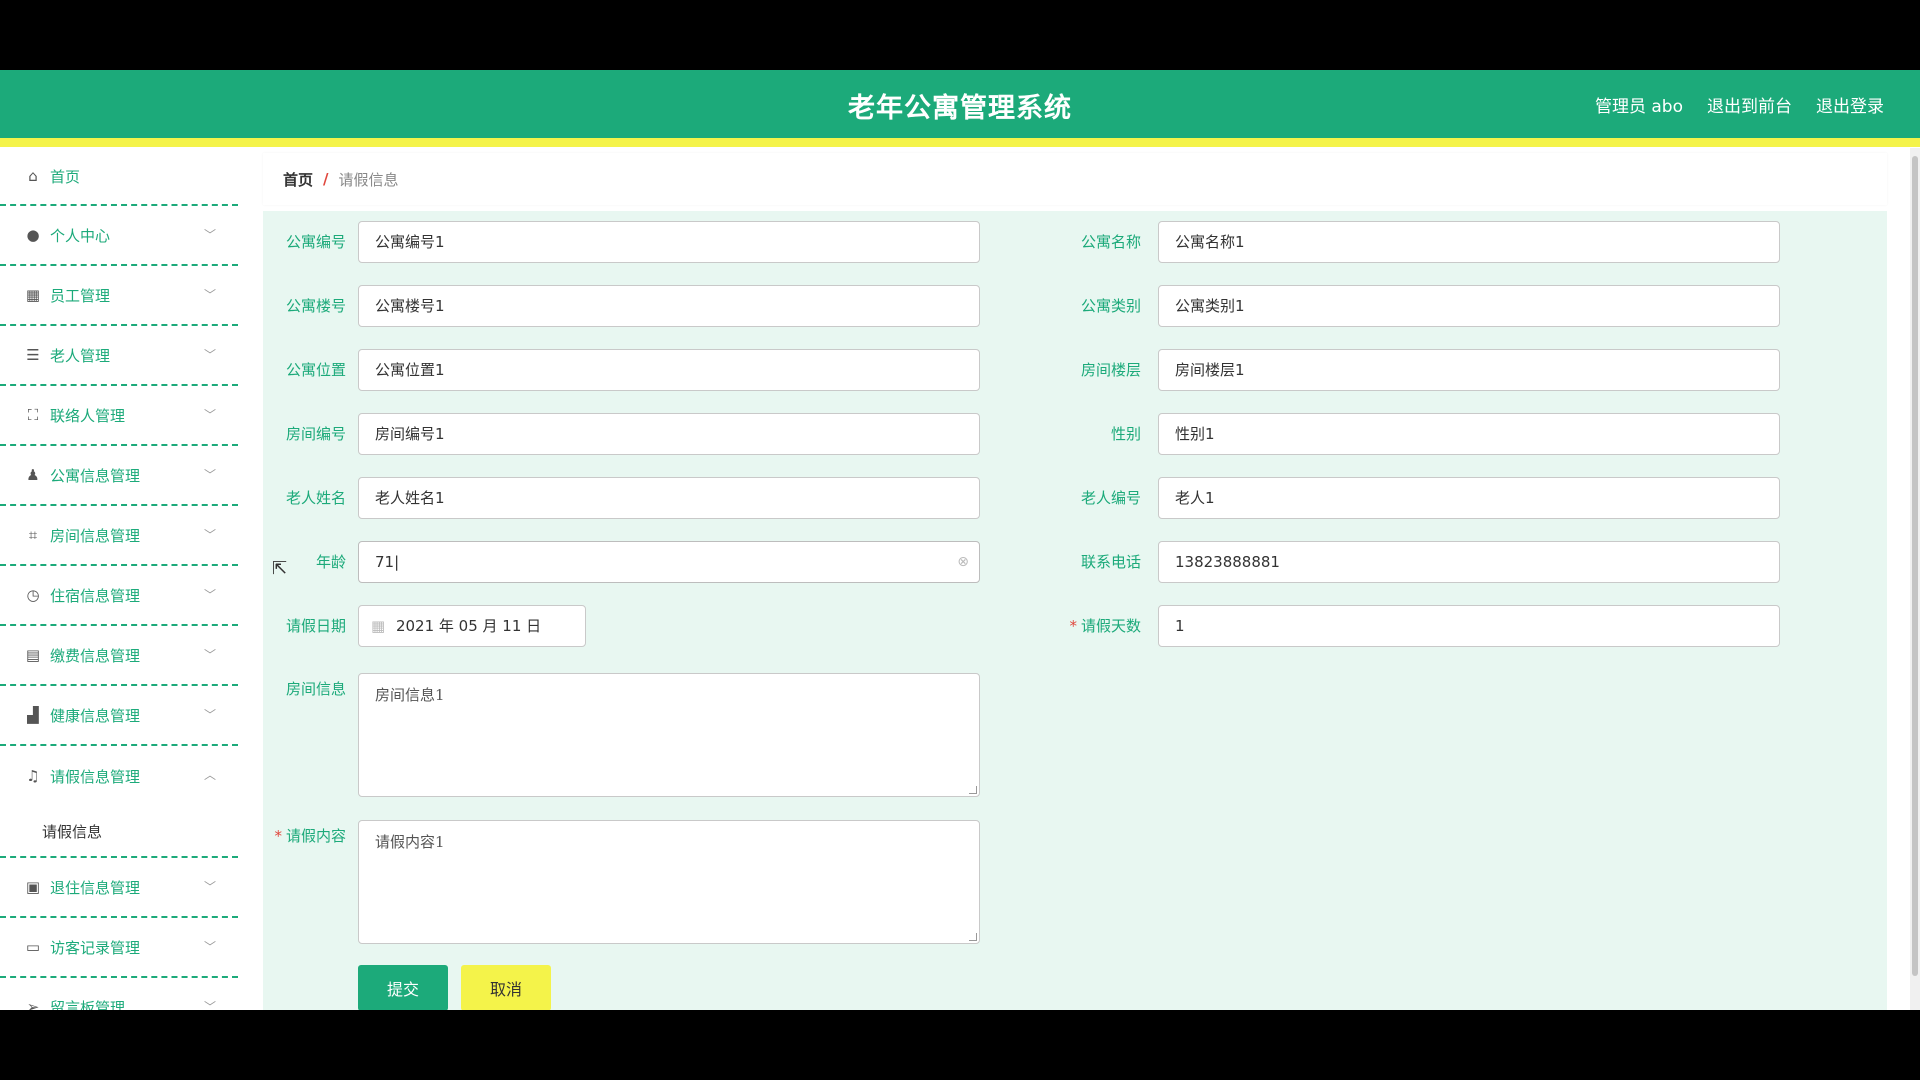 The width and height of the screenshot is (1920, 1080). I want to click on sidebar-item-label: 留言板管理, so click(88, 1004).